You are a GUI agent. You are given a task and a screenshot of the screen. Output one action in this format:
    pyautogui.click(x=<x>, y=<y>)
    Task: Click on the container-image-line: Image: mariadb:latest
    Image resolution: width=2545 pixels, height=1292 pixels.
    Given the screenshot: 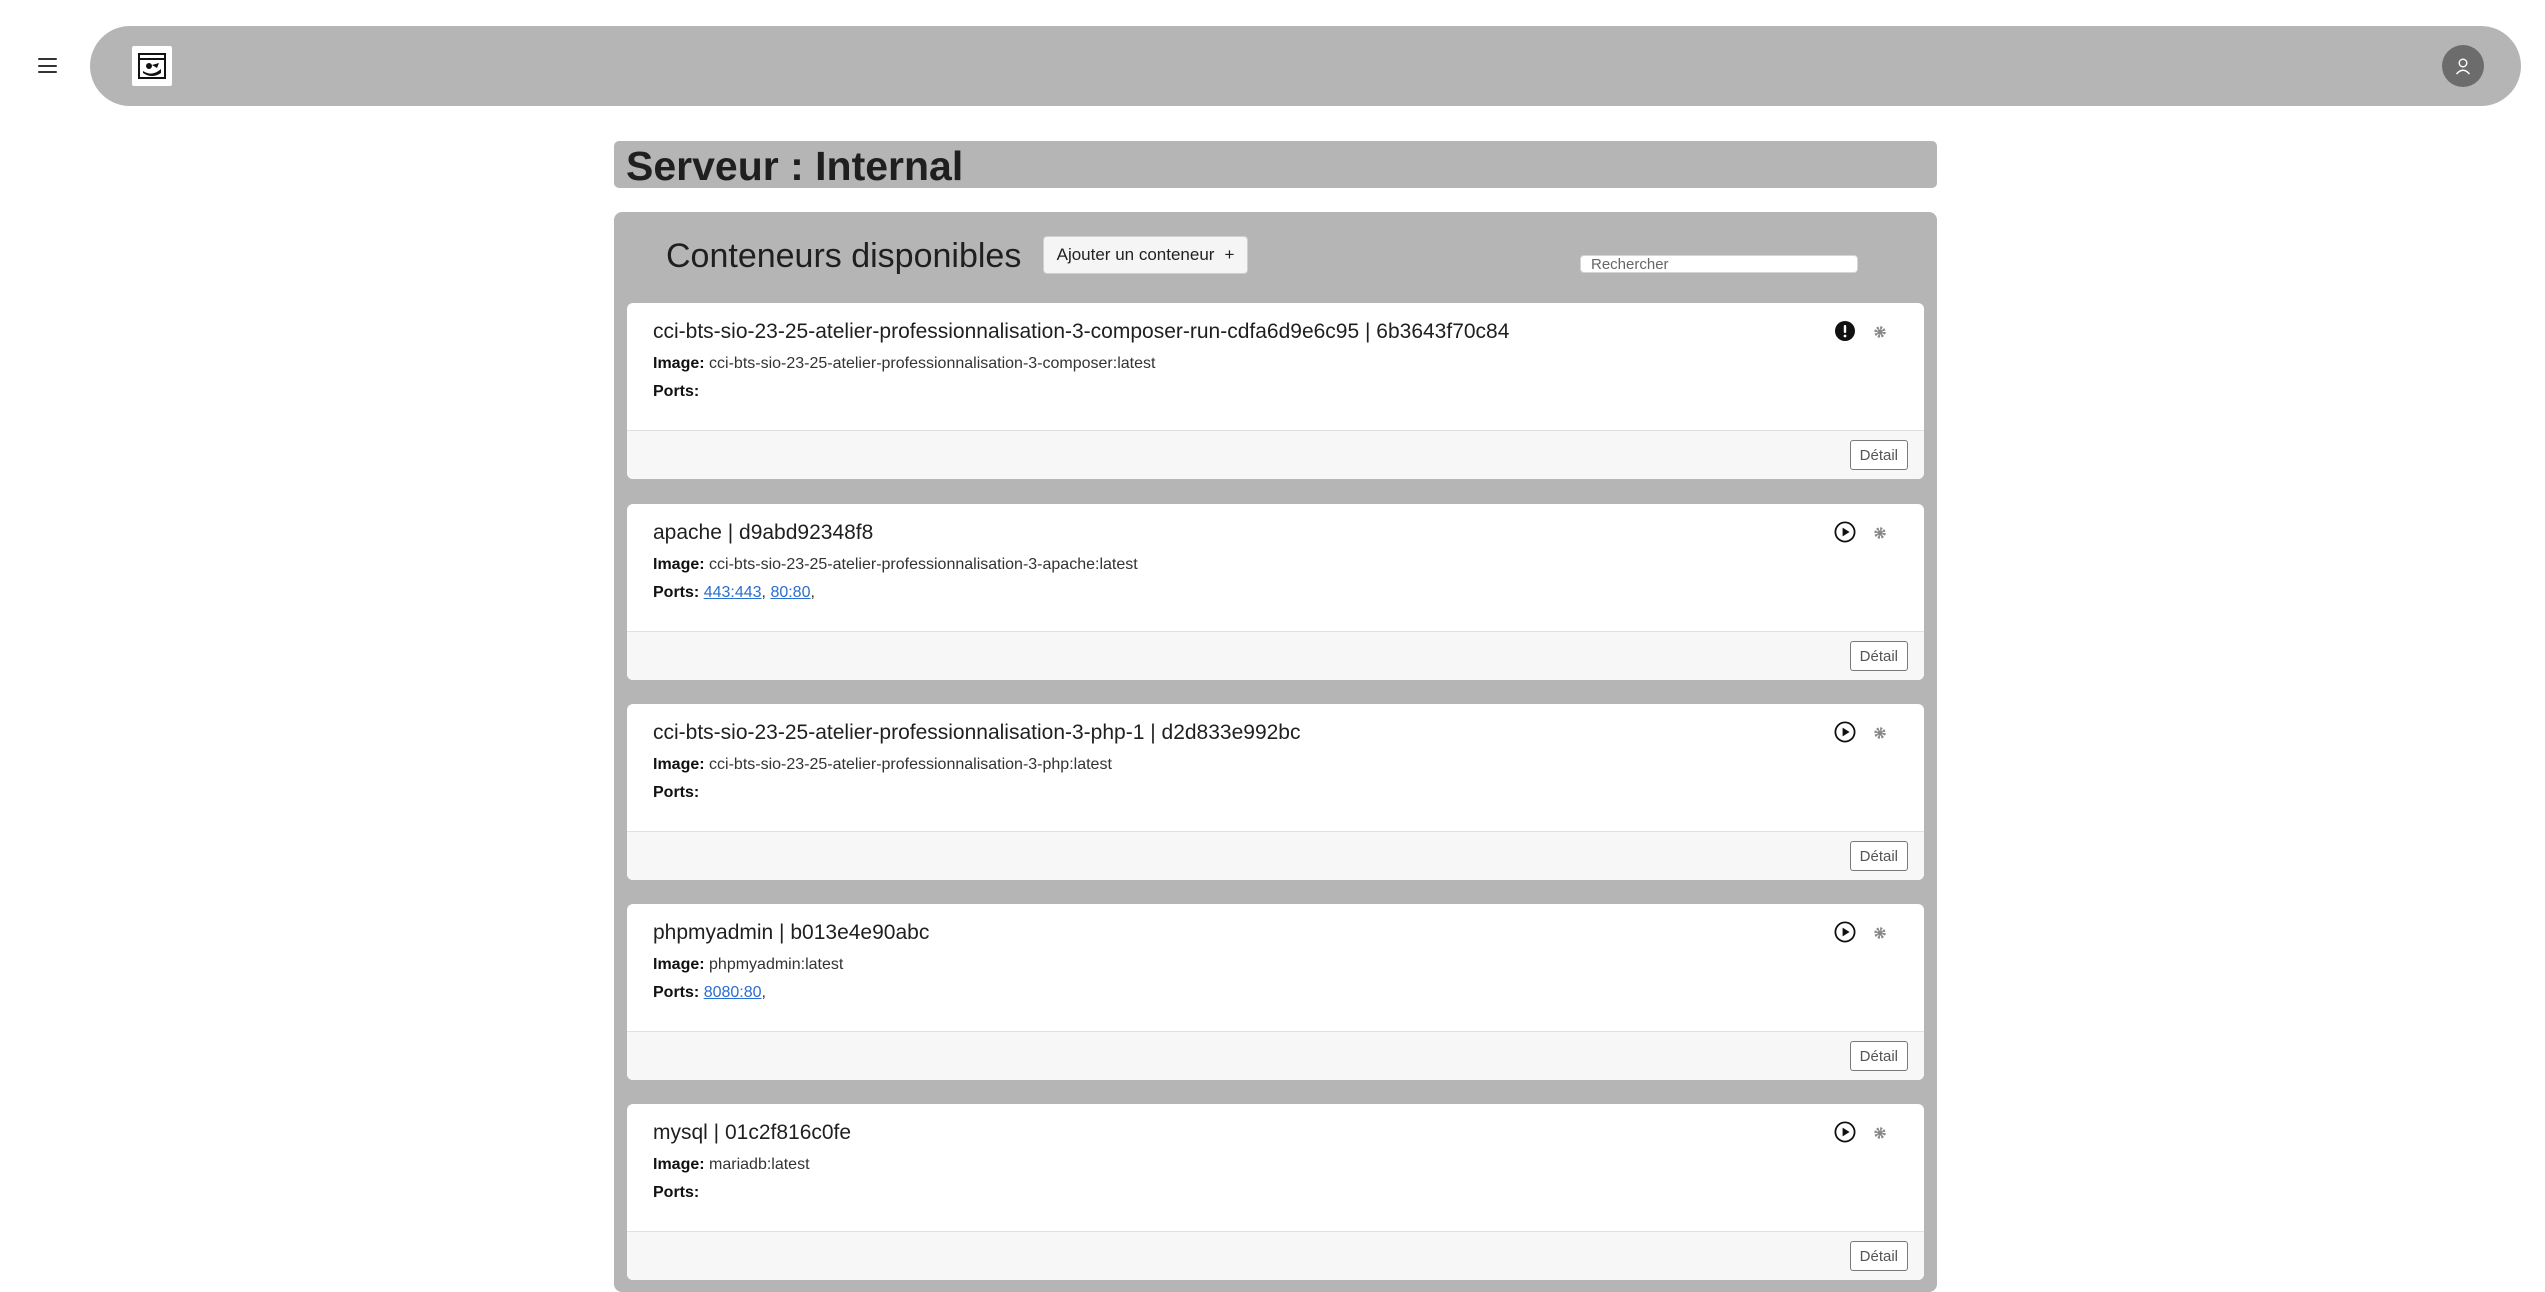 What is the action you would take?
    pyautogui.click(x=731, y=1165)
    